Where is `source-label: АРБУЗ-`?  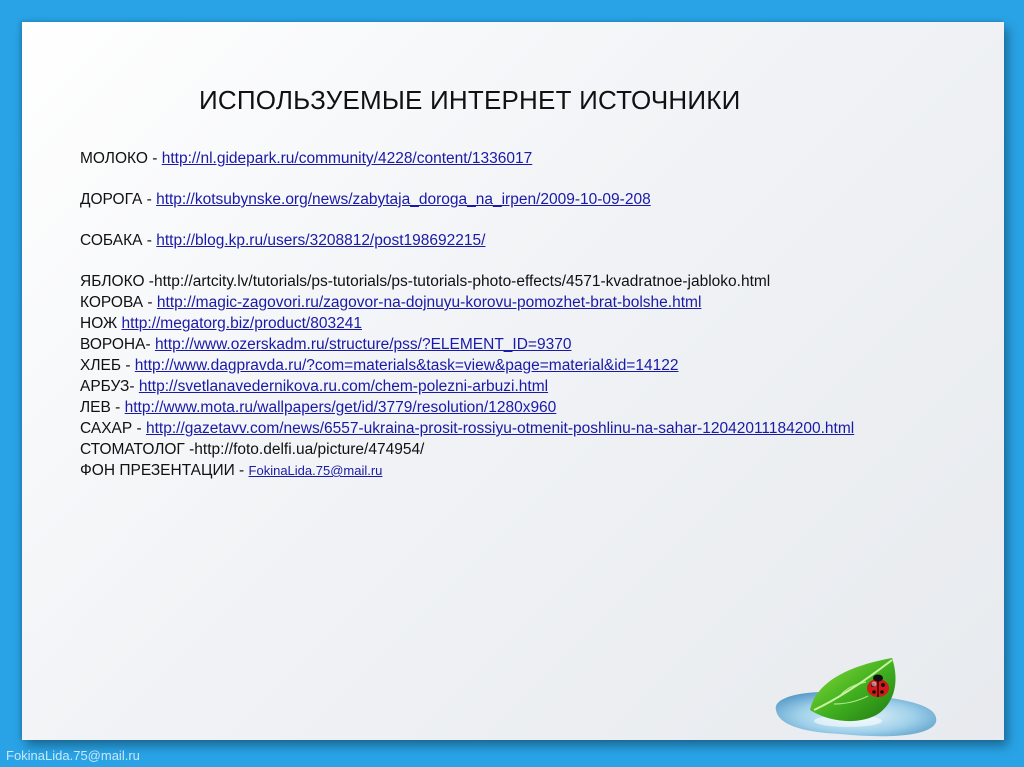 source-label: АРБУЗ- is located at coordinates (109, 386).